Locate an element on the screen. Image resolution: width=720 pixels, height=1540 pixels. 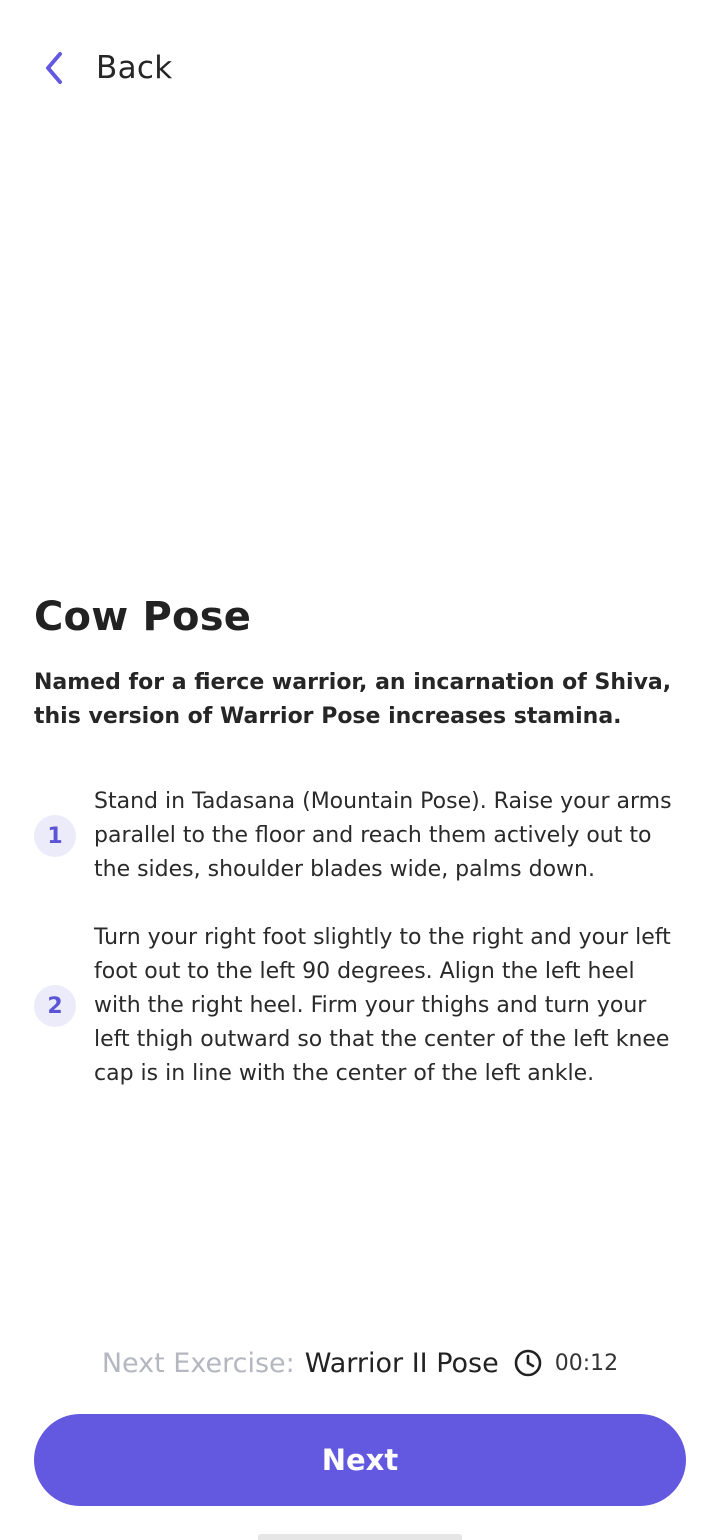
exercise-title: Cow Pose is located at coordinates (143, 617).